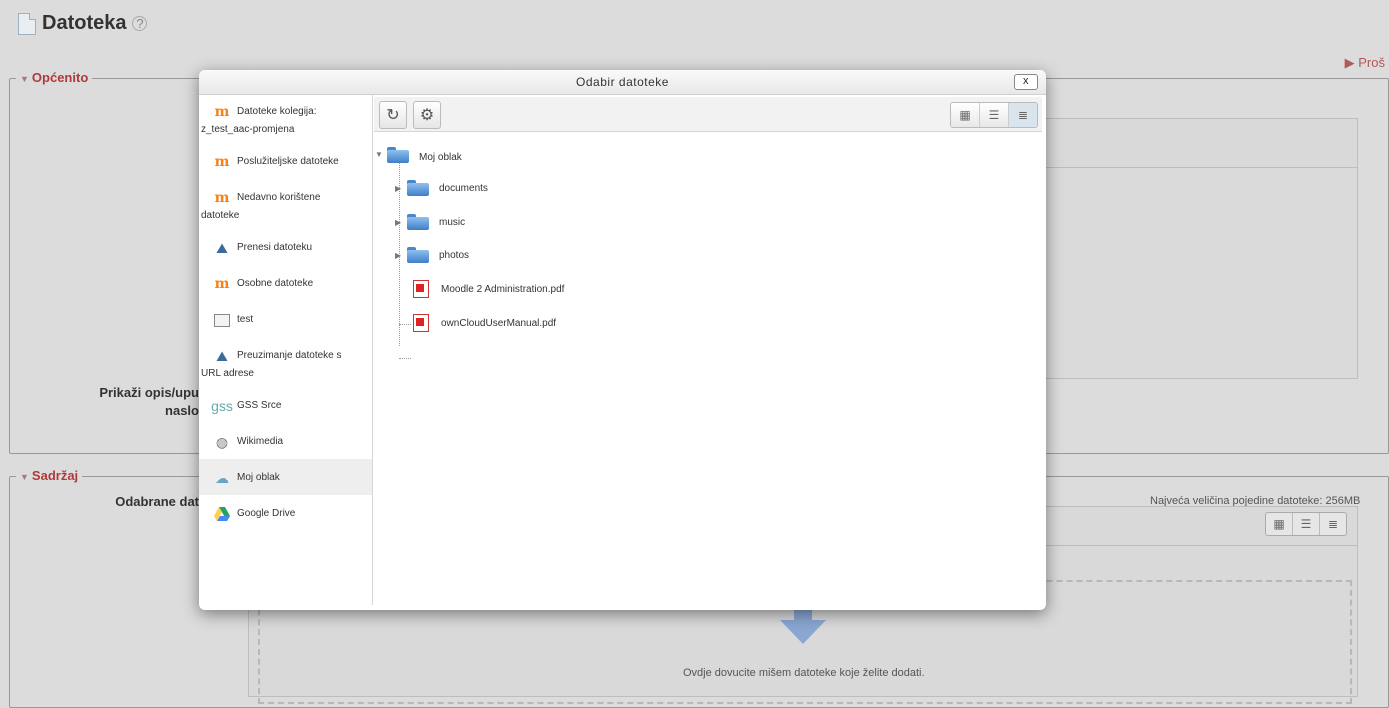 The height and width of the screenshot is (708, 1389). Describe the element at coordinates (258, 477) in the screenshot. I see `sidebar-item-label: Moj oblak` at that location.